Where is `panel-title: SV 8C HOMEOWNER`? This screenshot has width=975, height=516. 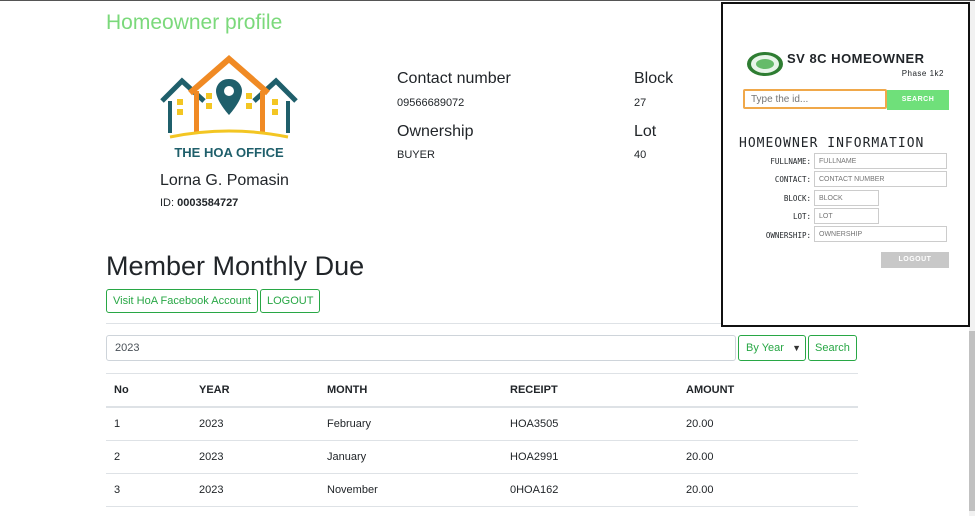 panel-title: SV 8C HOMEOWNER is located at coordinates (856, 58).